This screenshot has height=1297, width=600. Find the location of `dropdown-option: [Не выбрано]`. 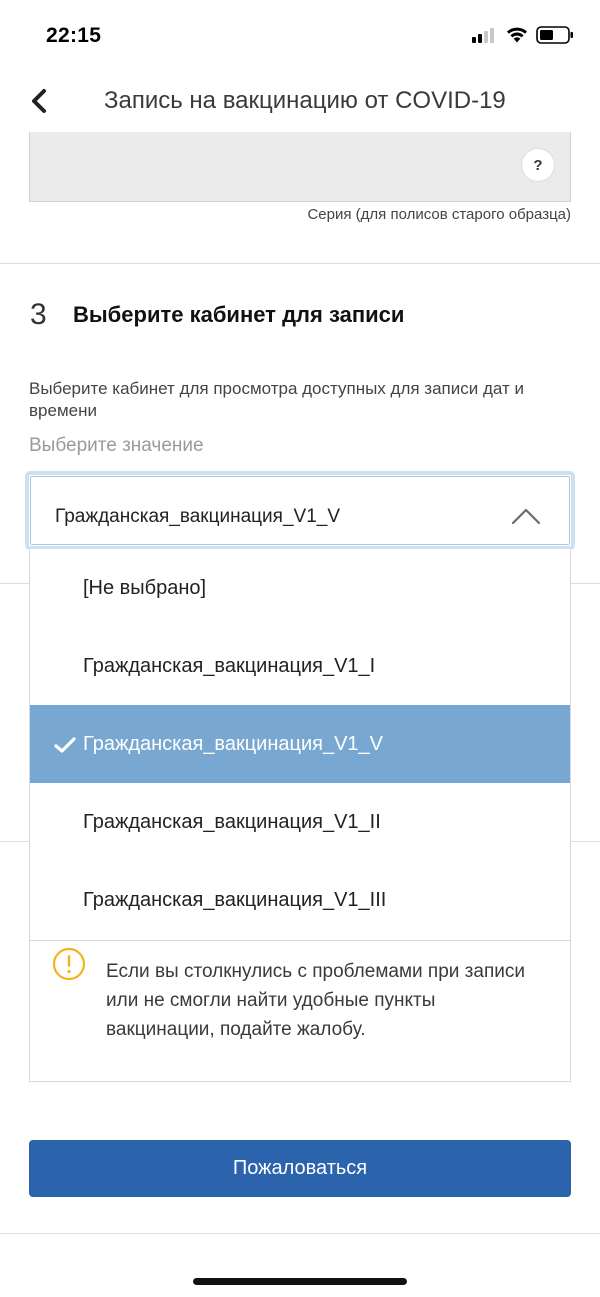

dropdown-option: [Не выбрано] is located at coordinates (300, 588).